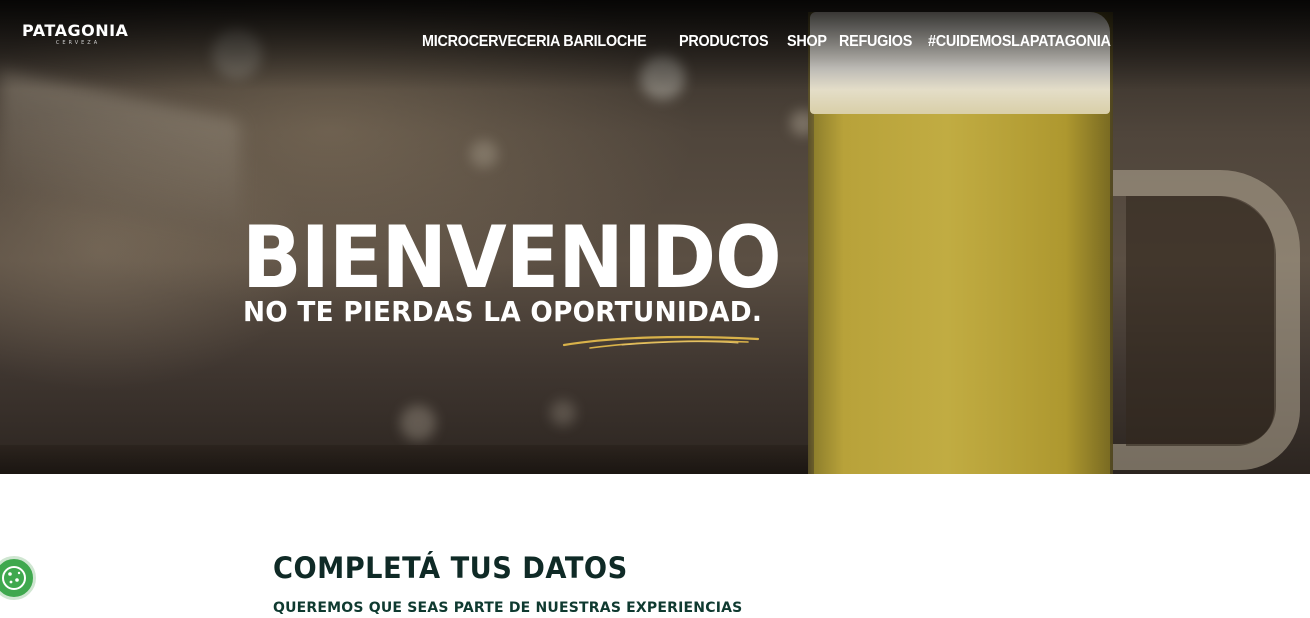 This screenshot has width=1310, height=618. Describe the element at coordinates (962, 292) in the screenshot. I see `beer-liquid` at that location.